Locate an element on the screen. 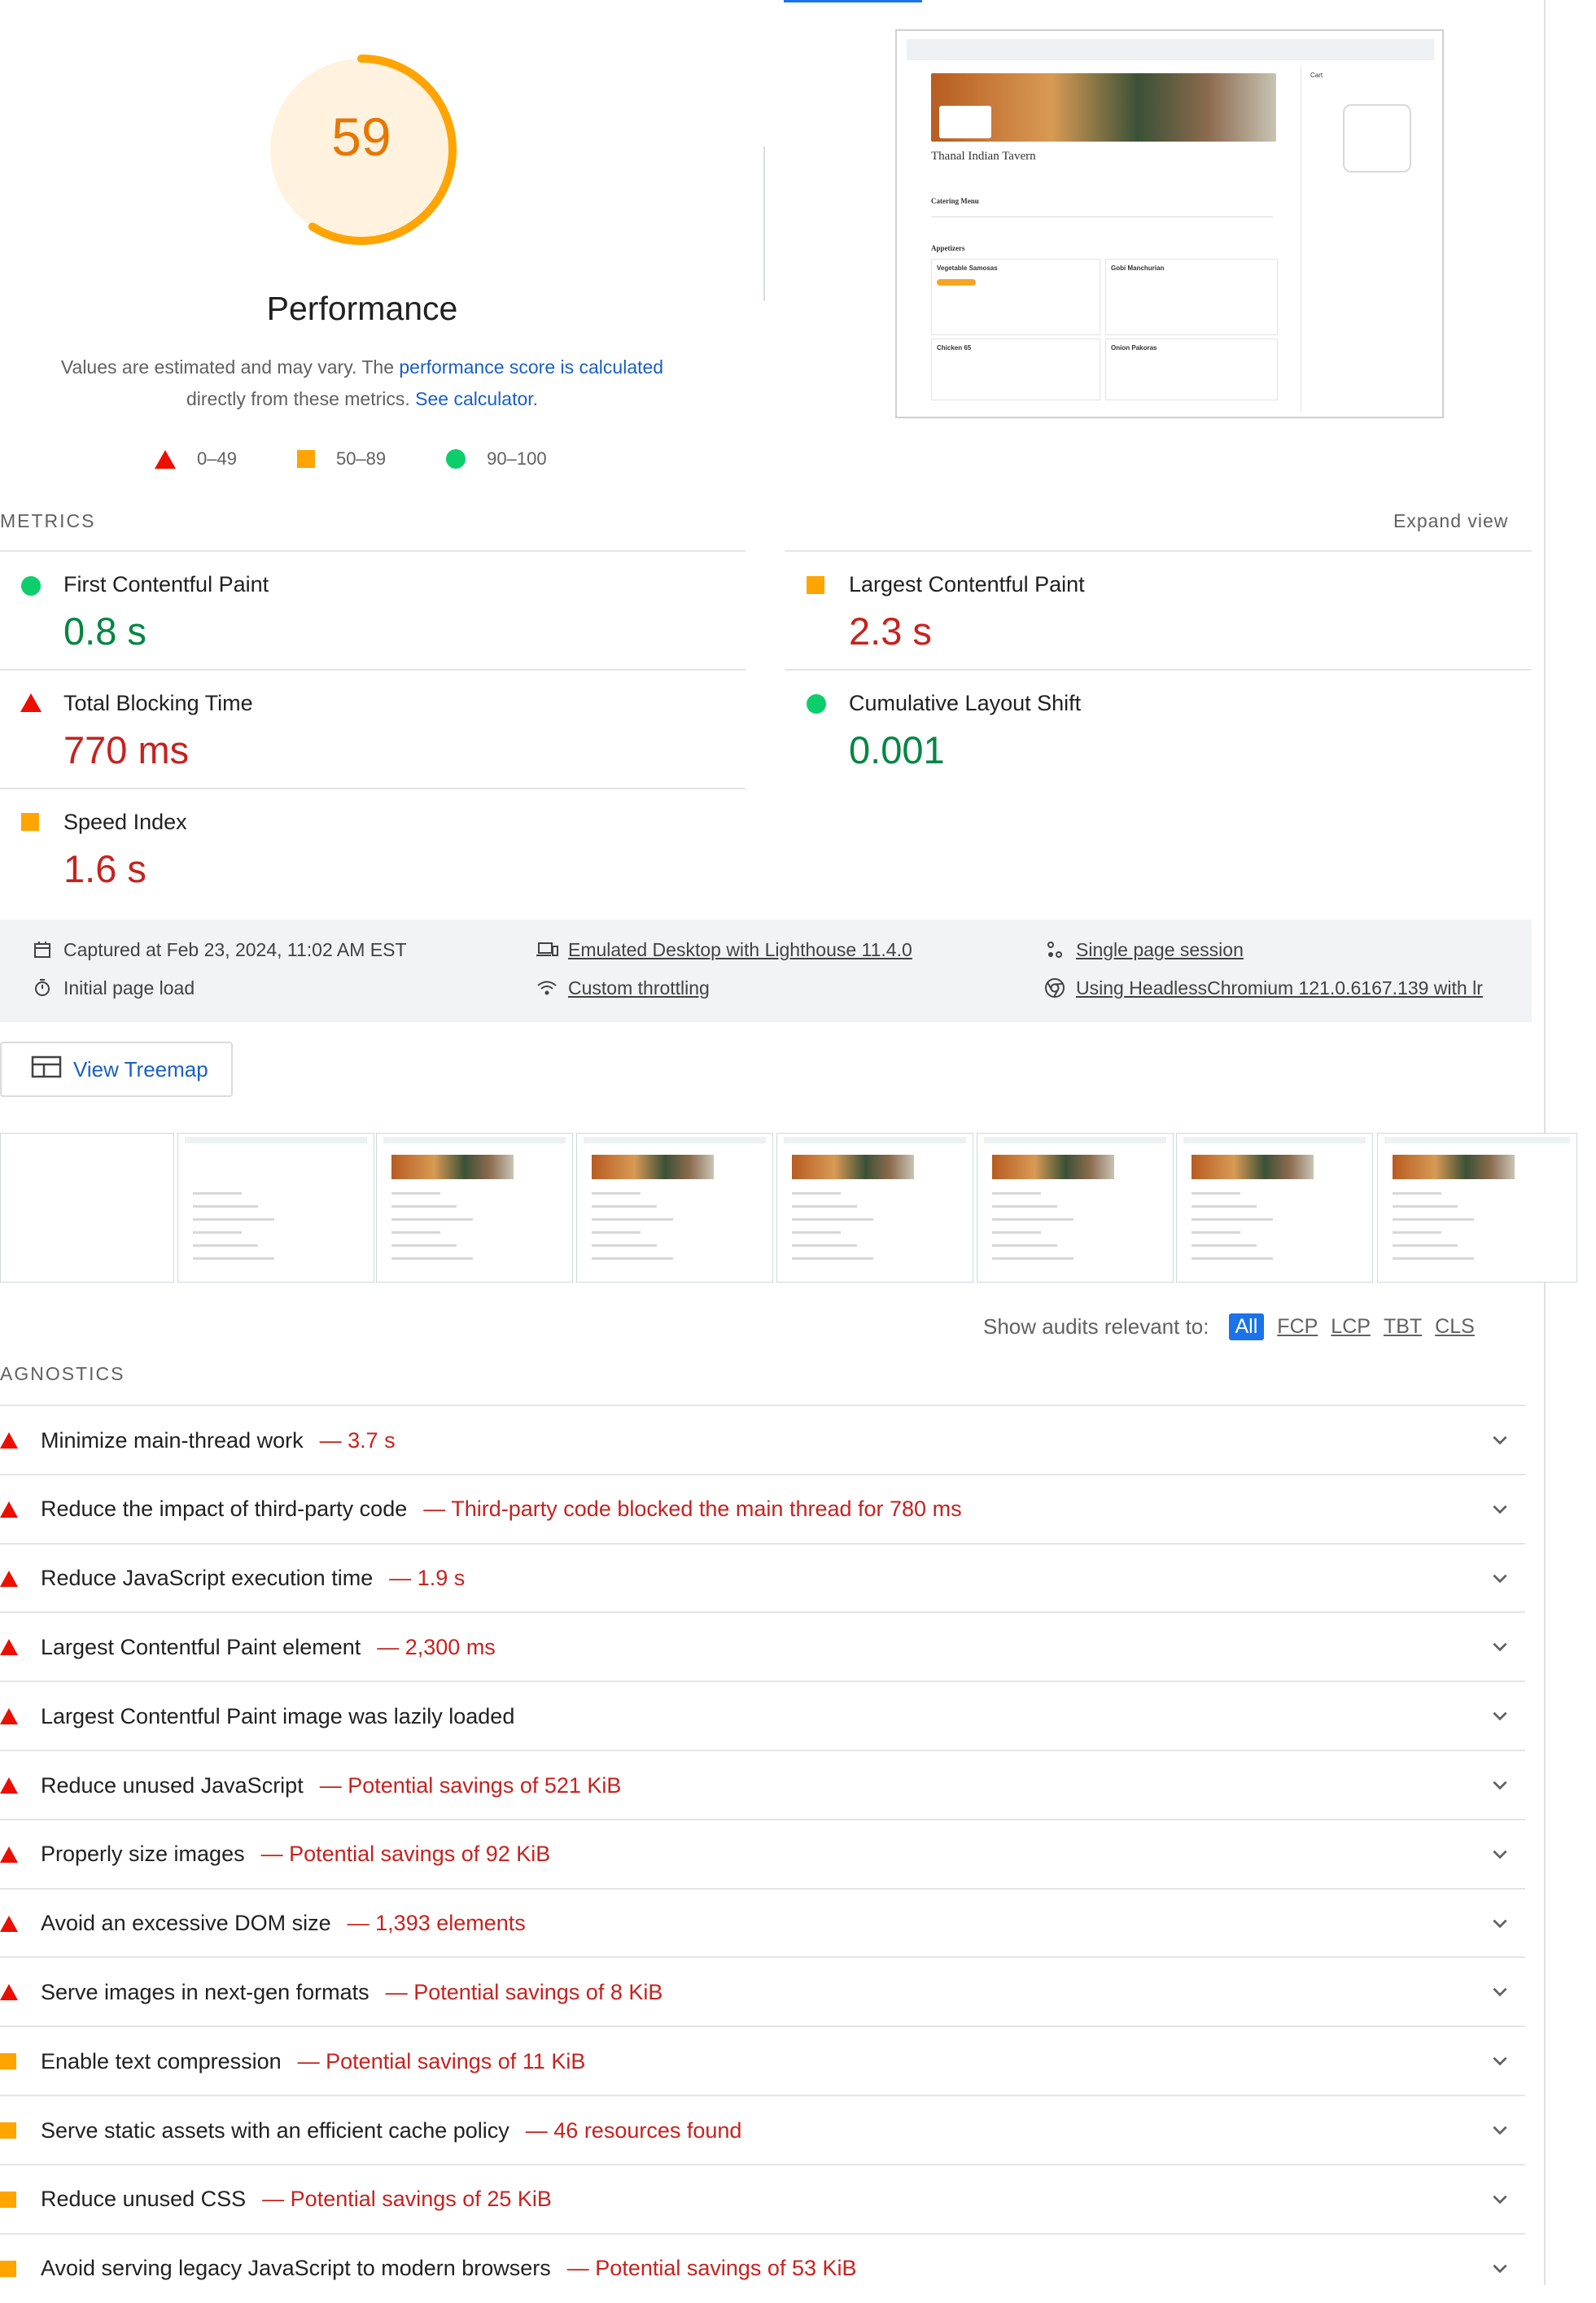 This screenshot has width=1596, height=2303. fcp-name: First Contentful Paint is located at coordinates (166, 584).